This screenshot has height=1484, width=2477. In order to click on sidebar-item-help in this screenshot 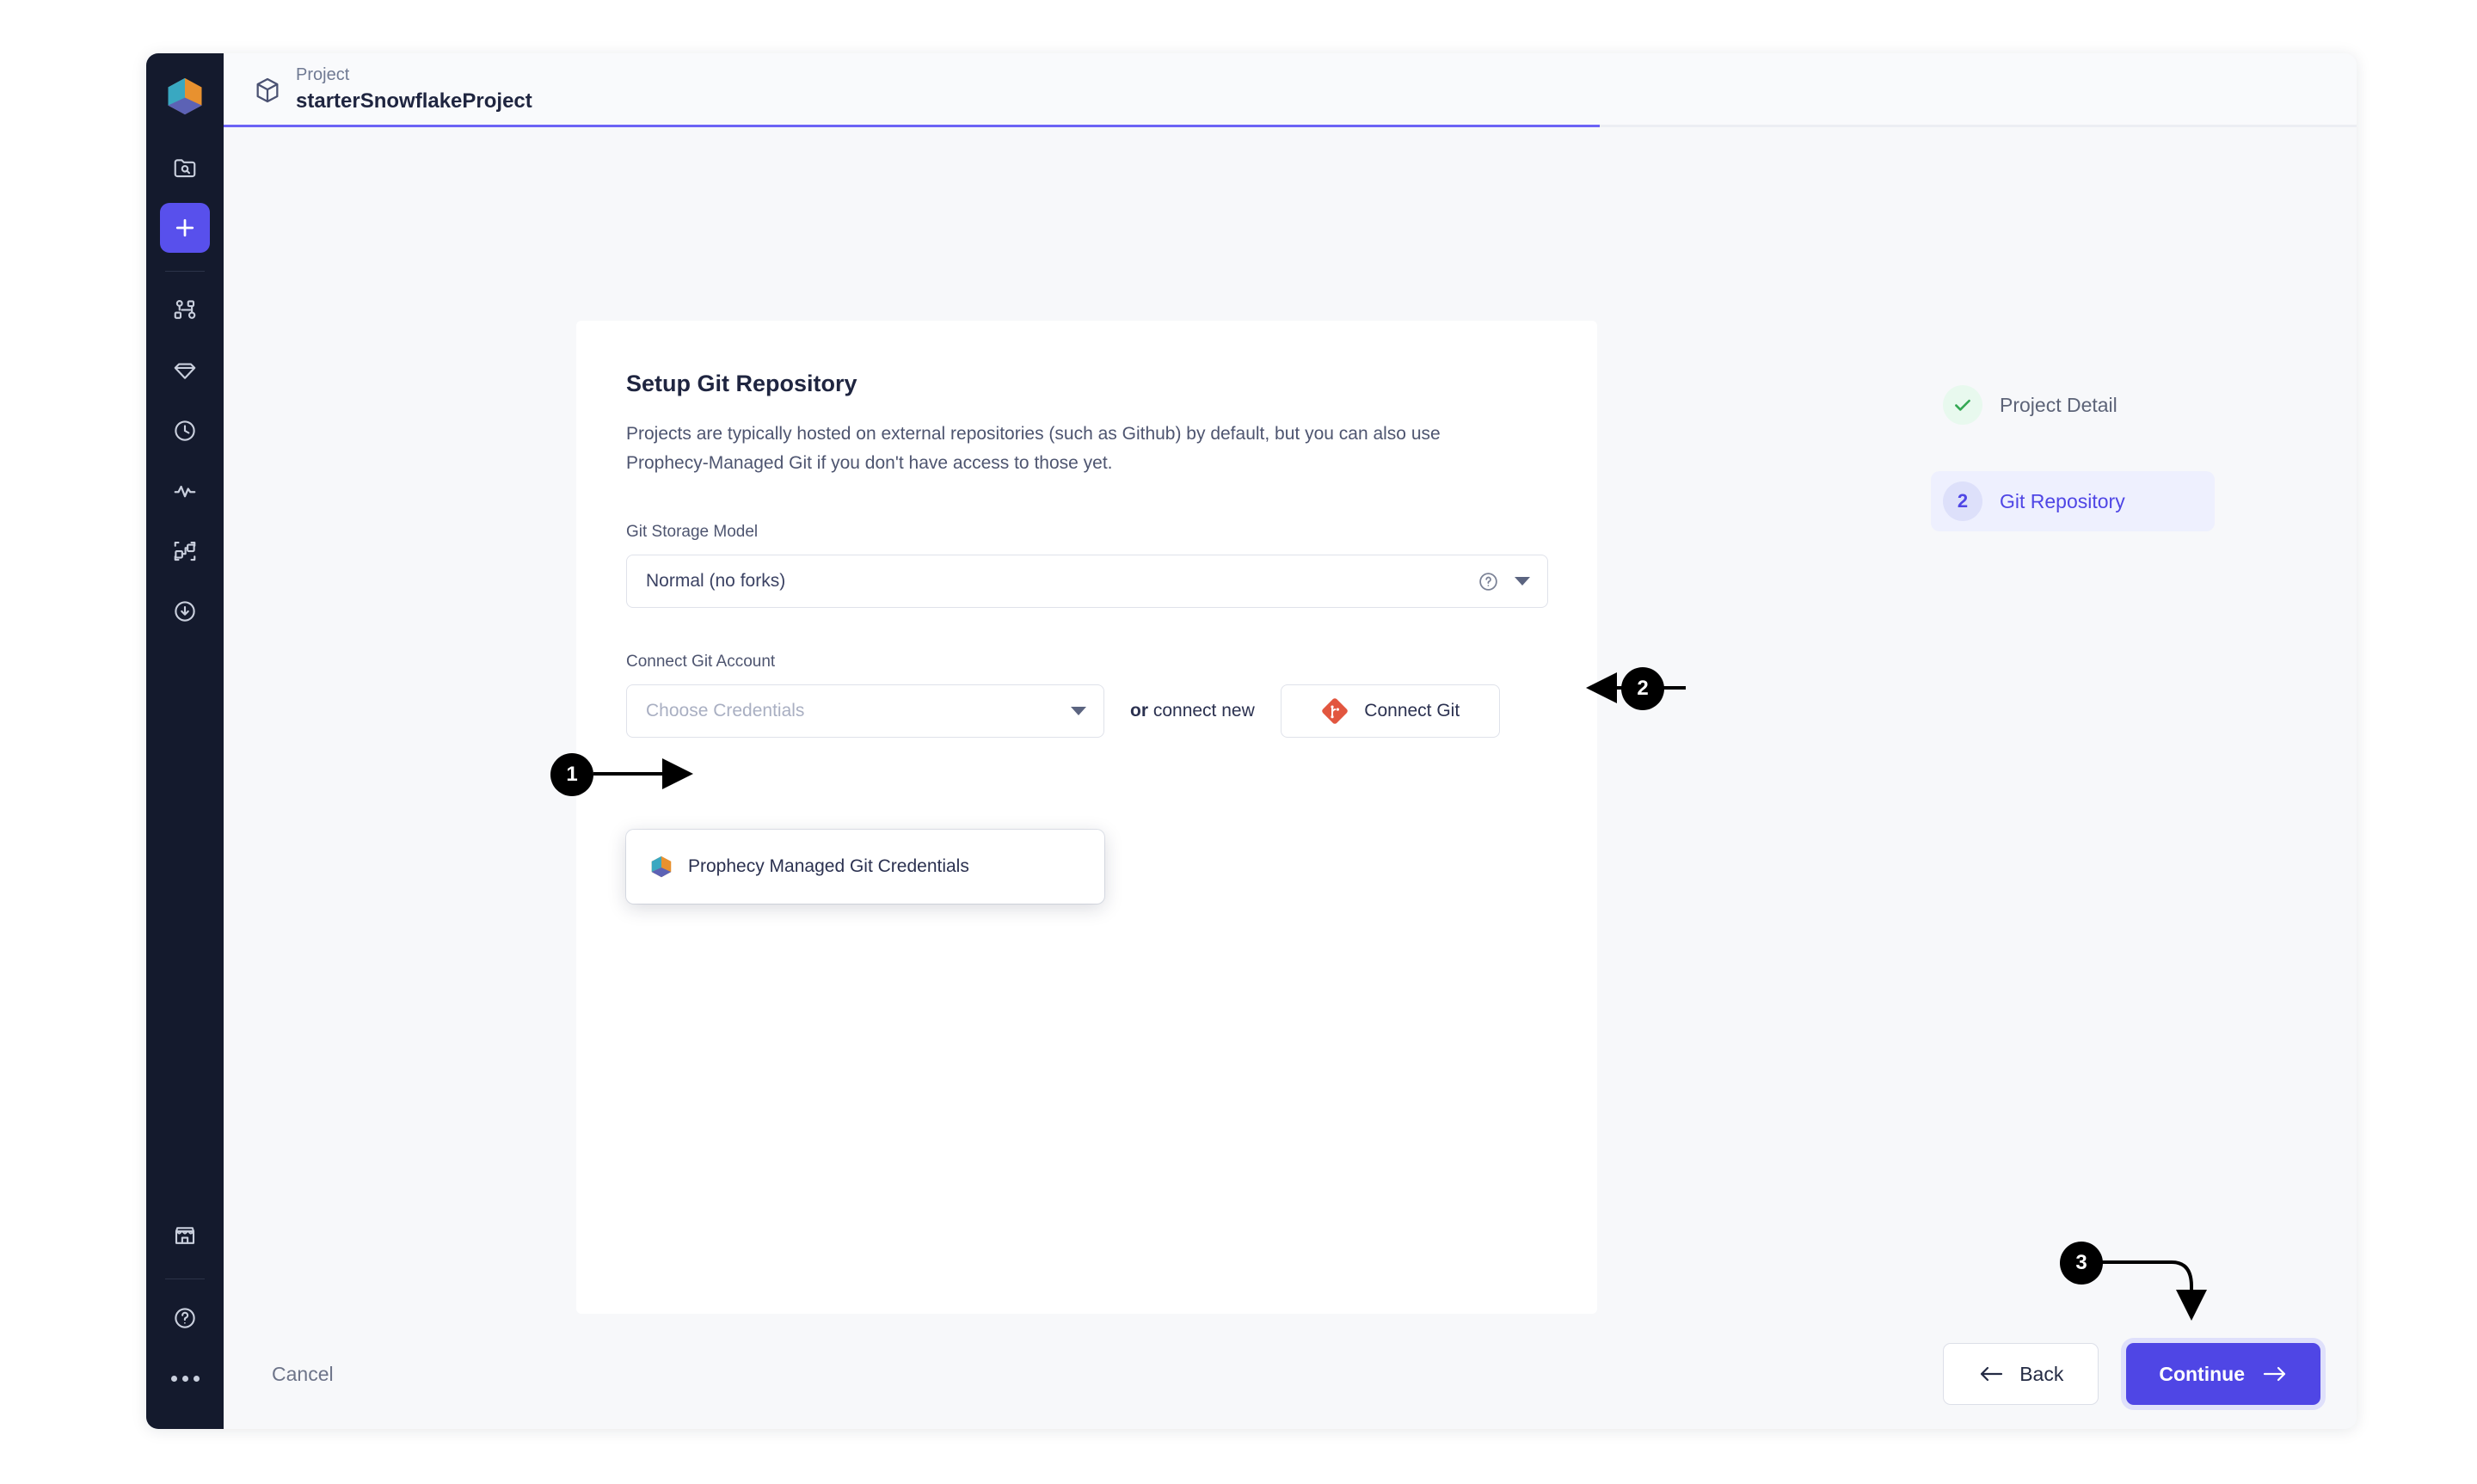, I will do `click(185, 1318)`.